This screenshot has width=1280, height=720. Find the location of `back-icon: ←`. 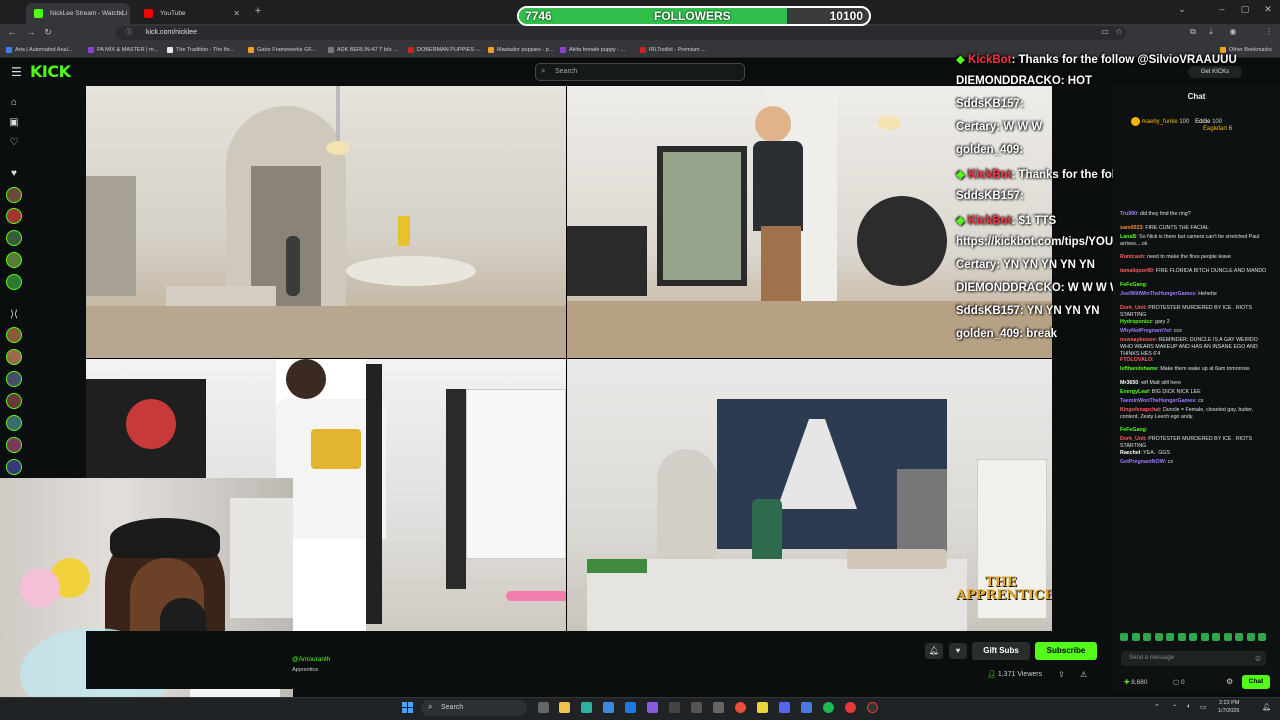

back-icon: ← is located at coordinates (12, 32).